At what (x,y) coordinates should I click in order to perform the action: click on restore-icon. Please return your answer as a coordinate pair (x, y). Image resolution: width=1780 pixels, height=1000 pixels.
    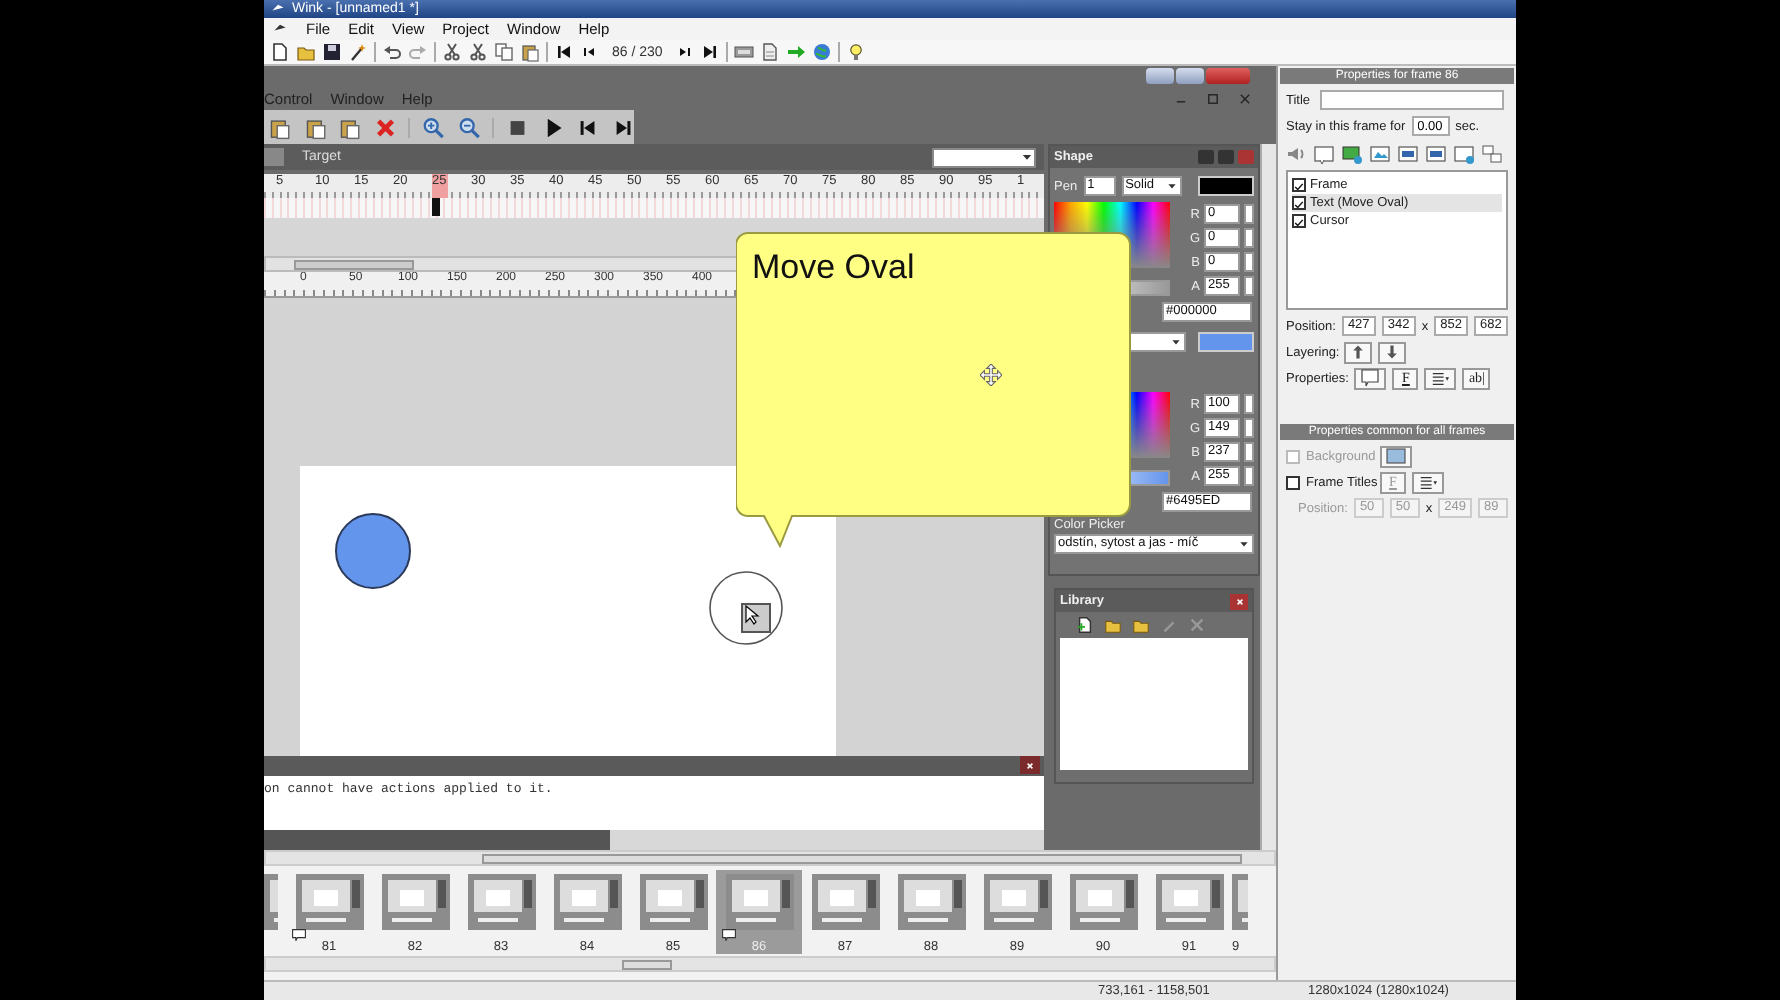
    Looking at the image, I should click on (1213, 98).